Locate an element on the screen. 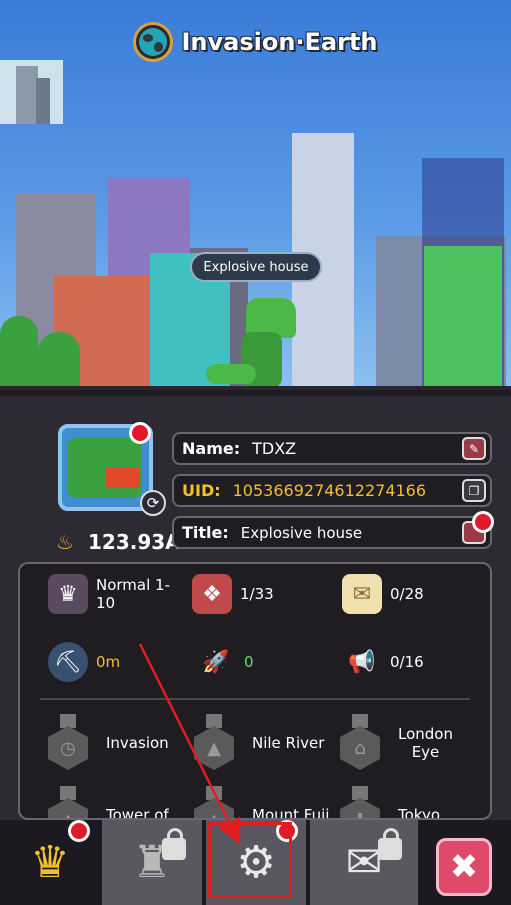  mail-icon: ✉ is located at coordinates (364, 862).